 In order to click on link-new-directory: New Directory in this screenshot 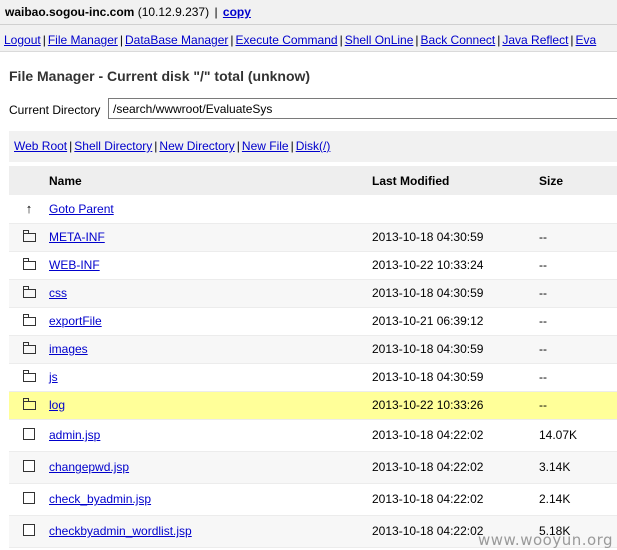, I will do `click(196, 146)`.